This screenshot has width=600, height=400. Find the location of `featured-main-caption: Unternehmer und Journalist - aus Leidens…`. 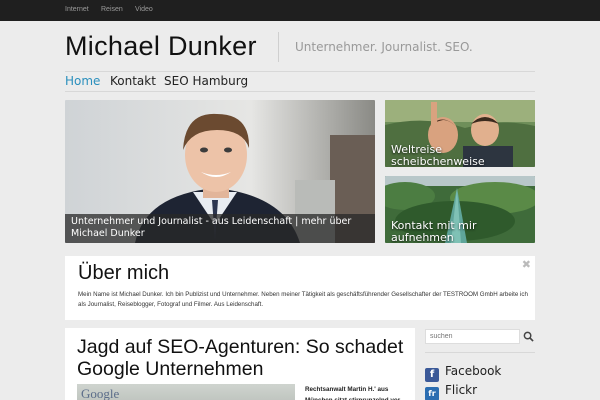

featured-main-caption: Unternehmer und Journalist - aus Leidens… is located at coordinates (220, 228).